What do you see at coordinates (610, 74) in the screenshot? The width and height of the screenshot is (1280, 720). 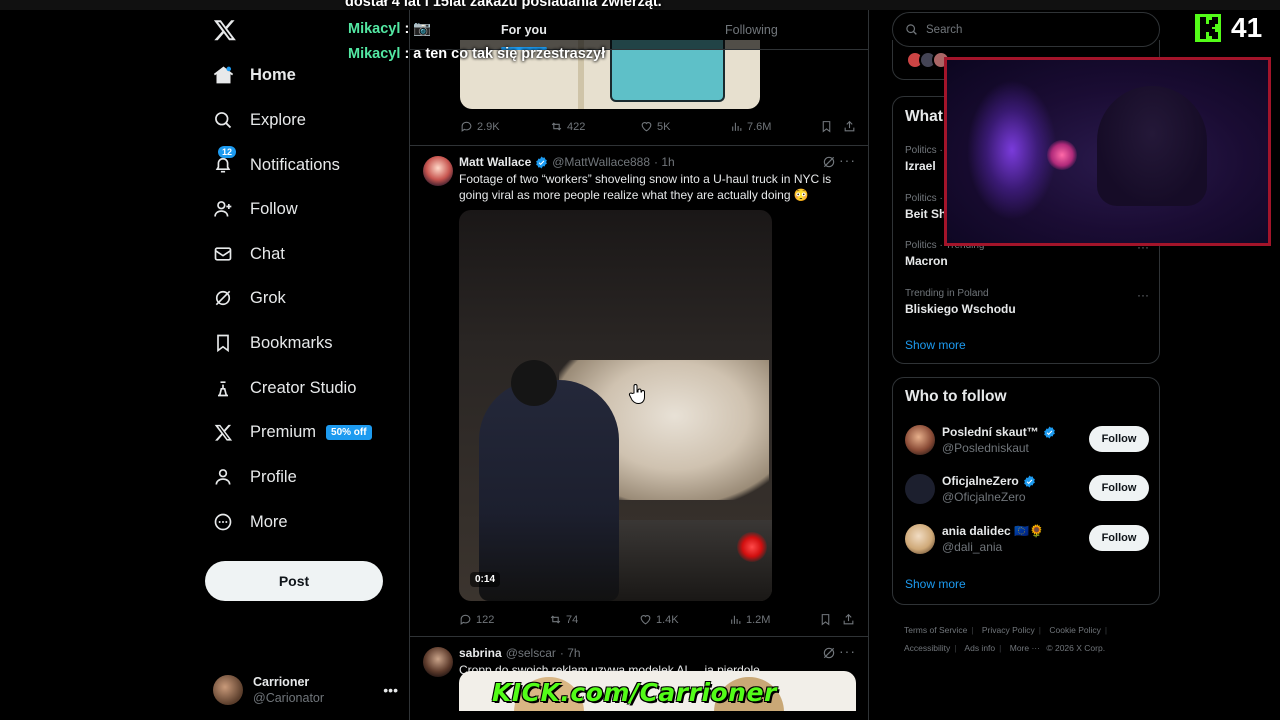 I see `previous-tweet-media` at bounding box center [610, 74].